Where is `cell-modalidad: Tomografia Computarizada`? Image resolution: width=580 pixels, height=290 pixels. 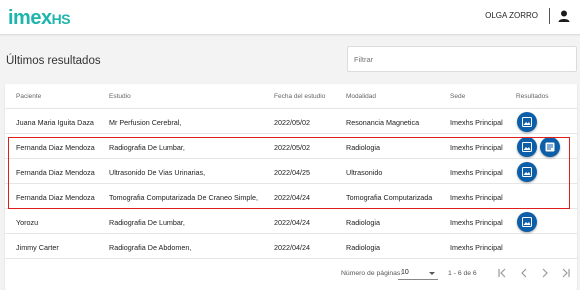 cell-modalidad: Tomografia Computarizada is located at coordinates (389, 197).